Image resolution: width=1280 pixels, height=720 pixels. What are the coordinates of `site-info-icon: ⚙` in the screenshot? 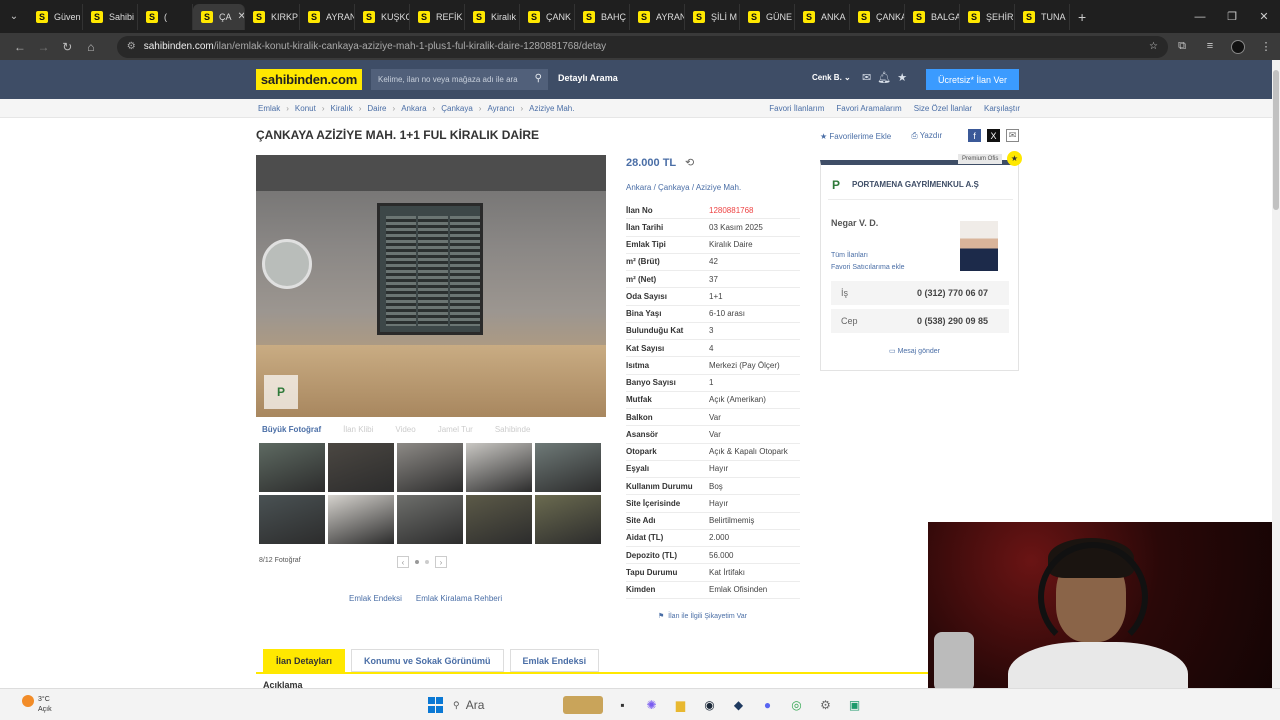 It's located at (131, 46).